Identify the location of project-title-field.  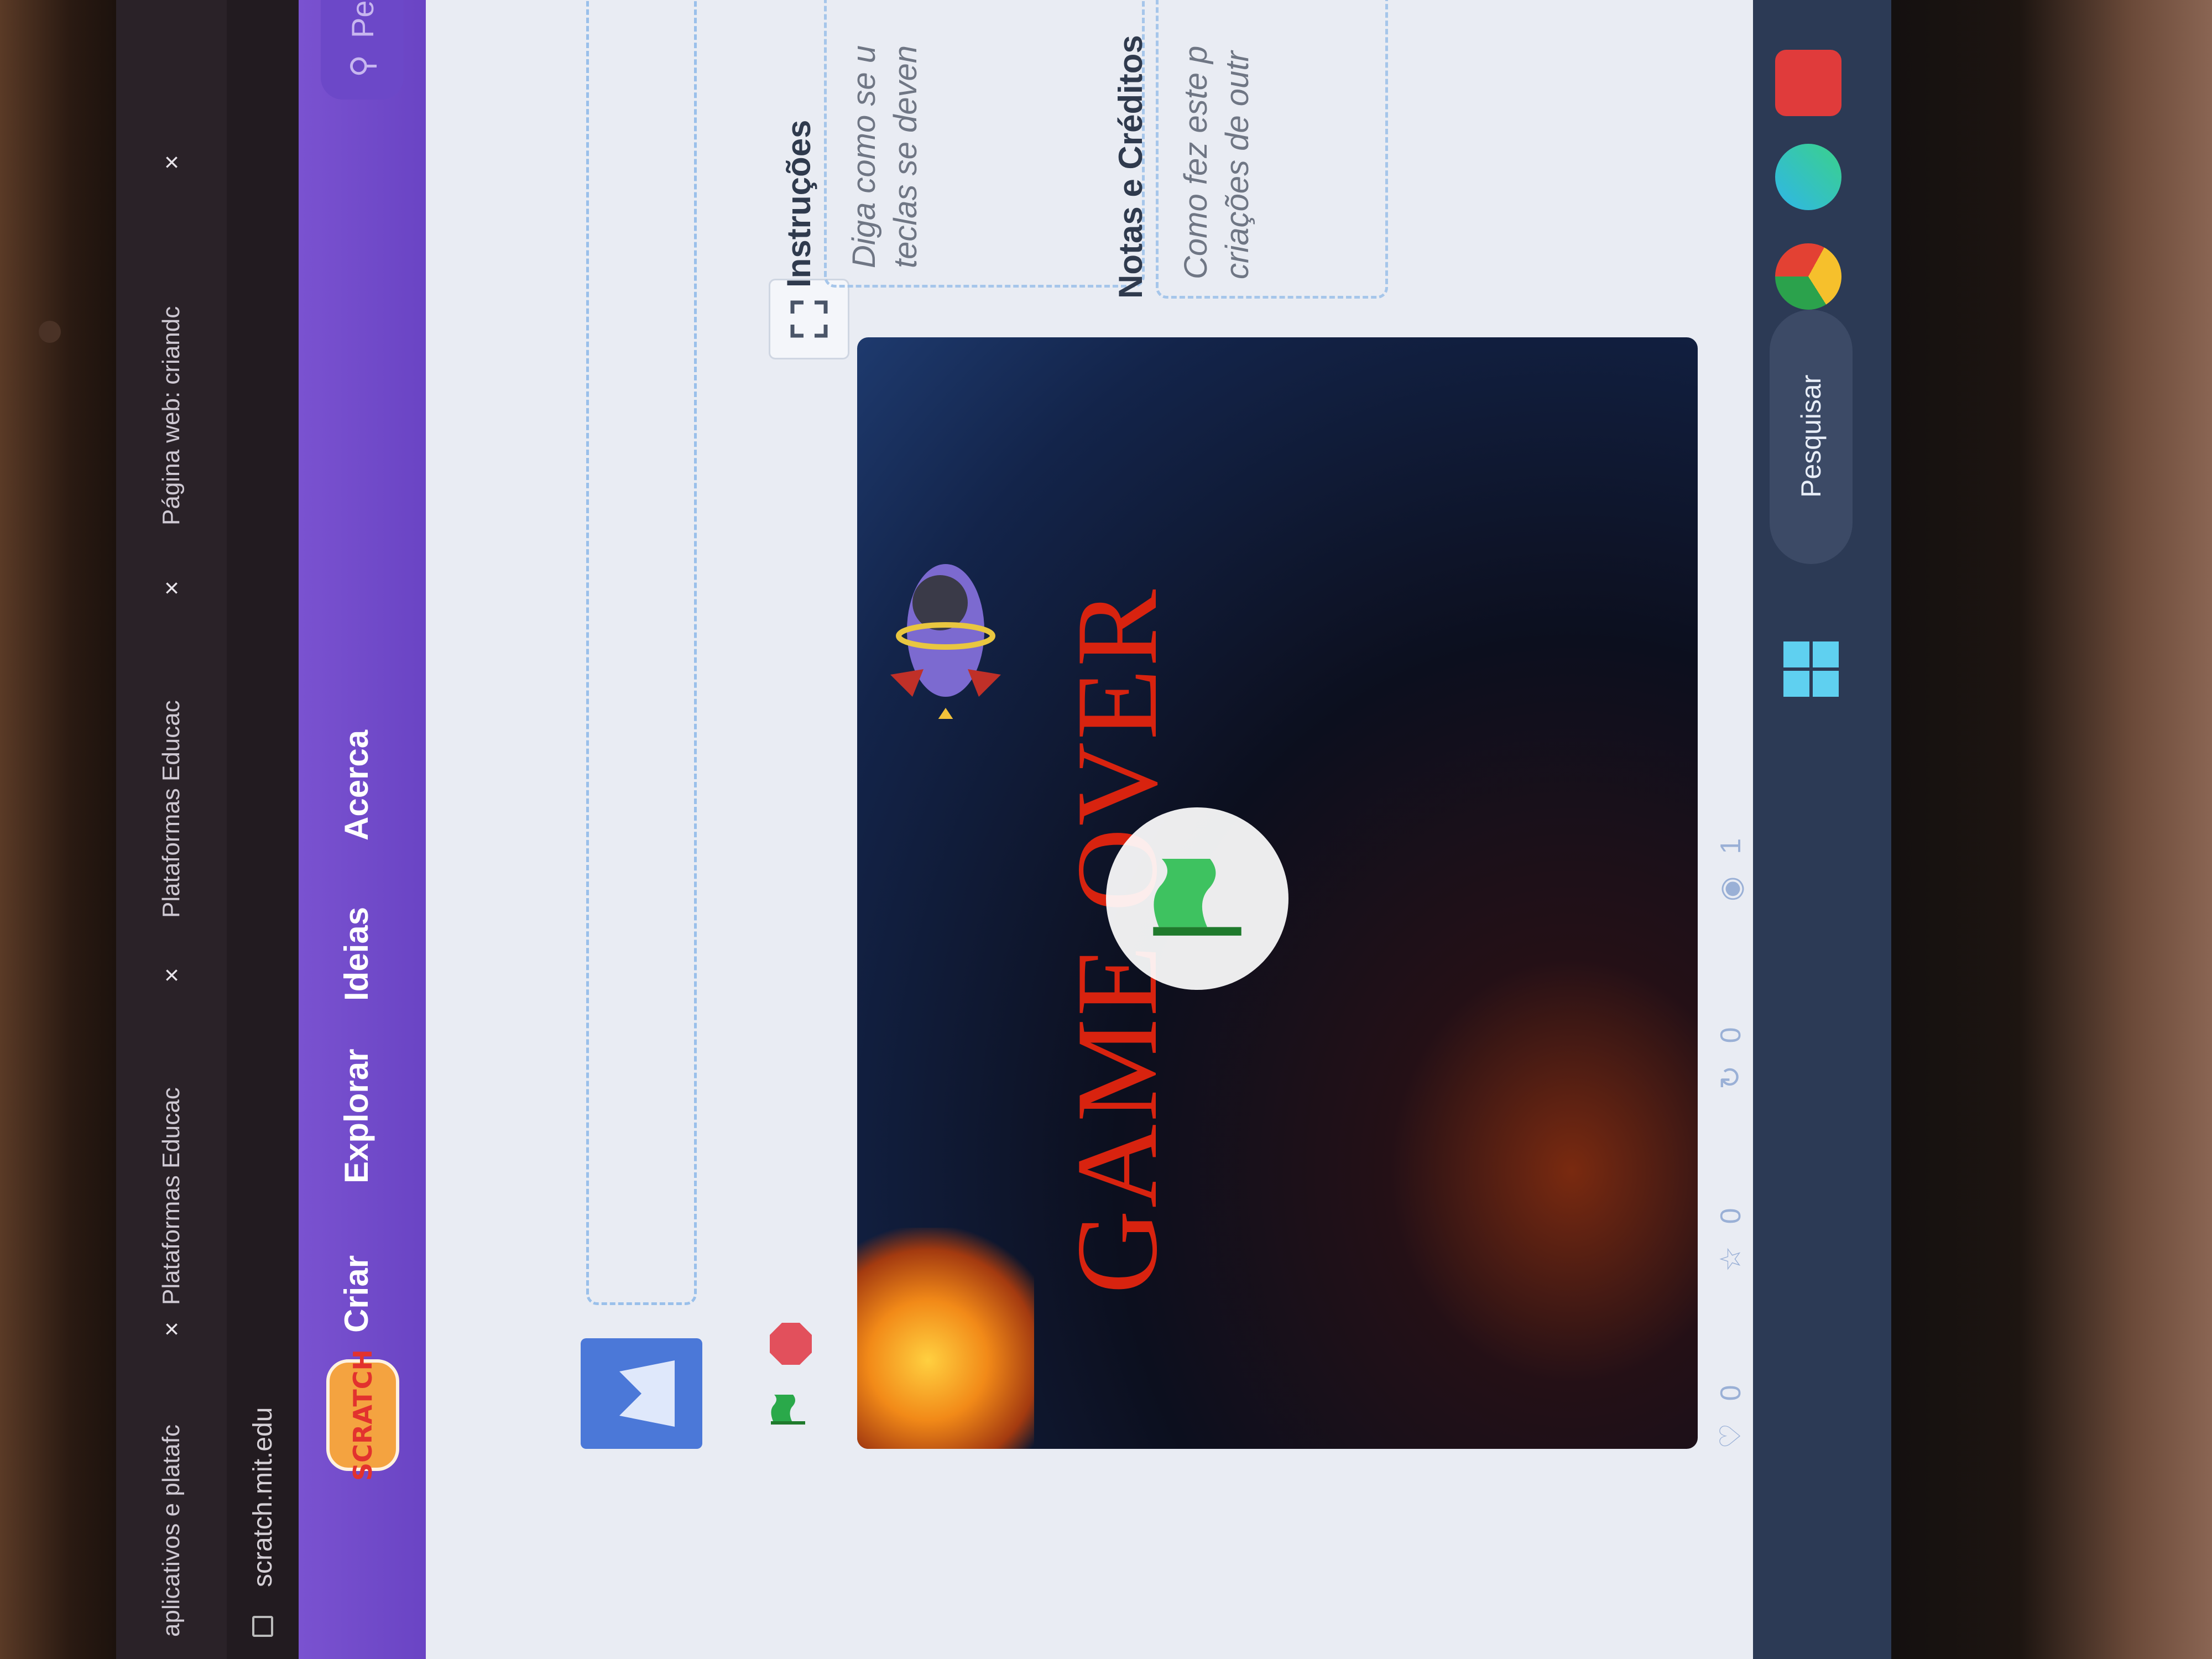
(641, 653).